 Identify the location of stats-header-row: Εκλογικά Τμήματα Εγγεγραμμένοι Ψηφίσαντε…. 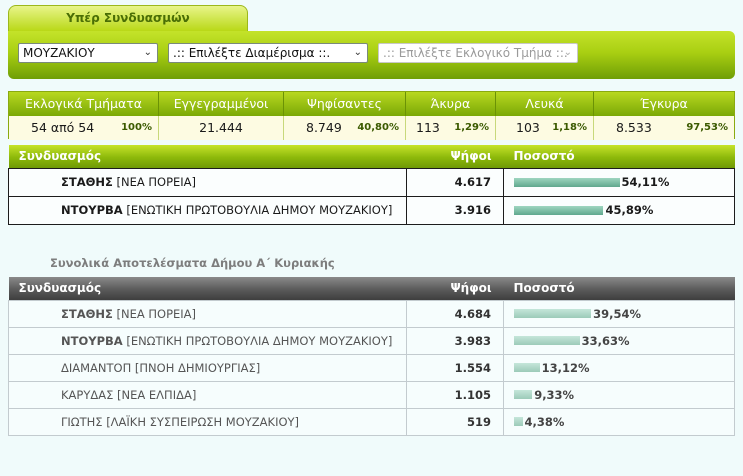
(371, 104).